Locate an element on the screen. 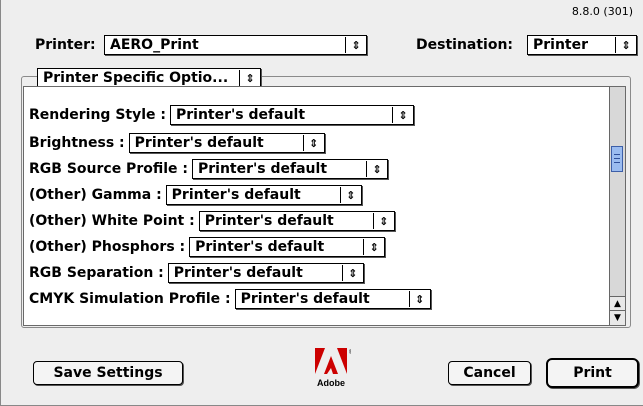  destination-select-value: Printer is located at coordinates (561, 45).